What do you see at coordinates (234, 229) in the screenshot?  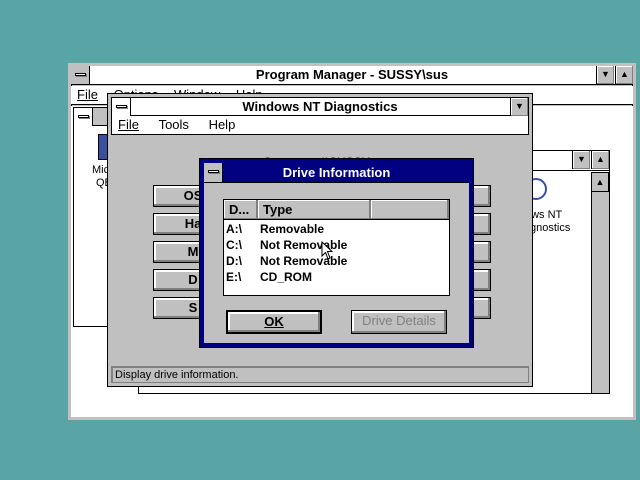 I see `drive-letter: A:\` at bounding box center [234, 229].